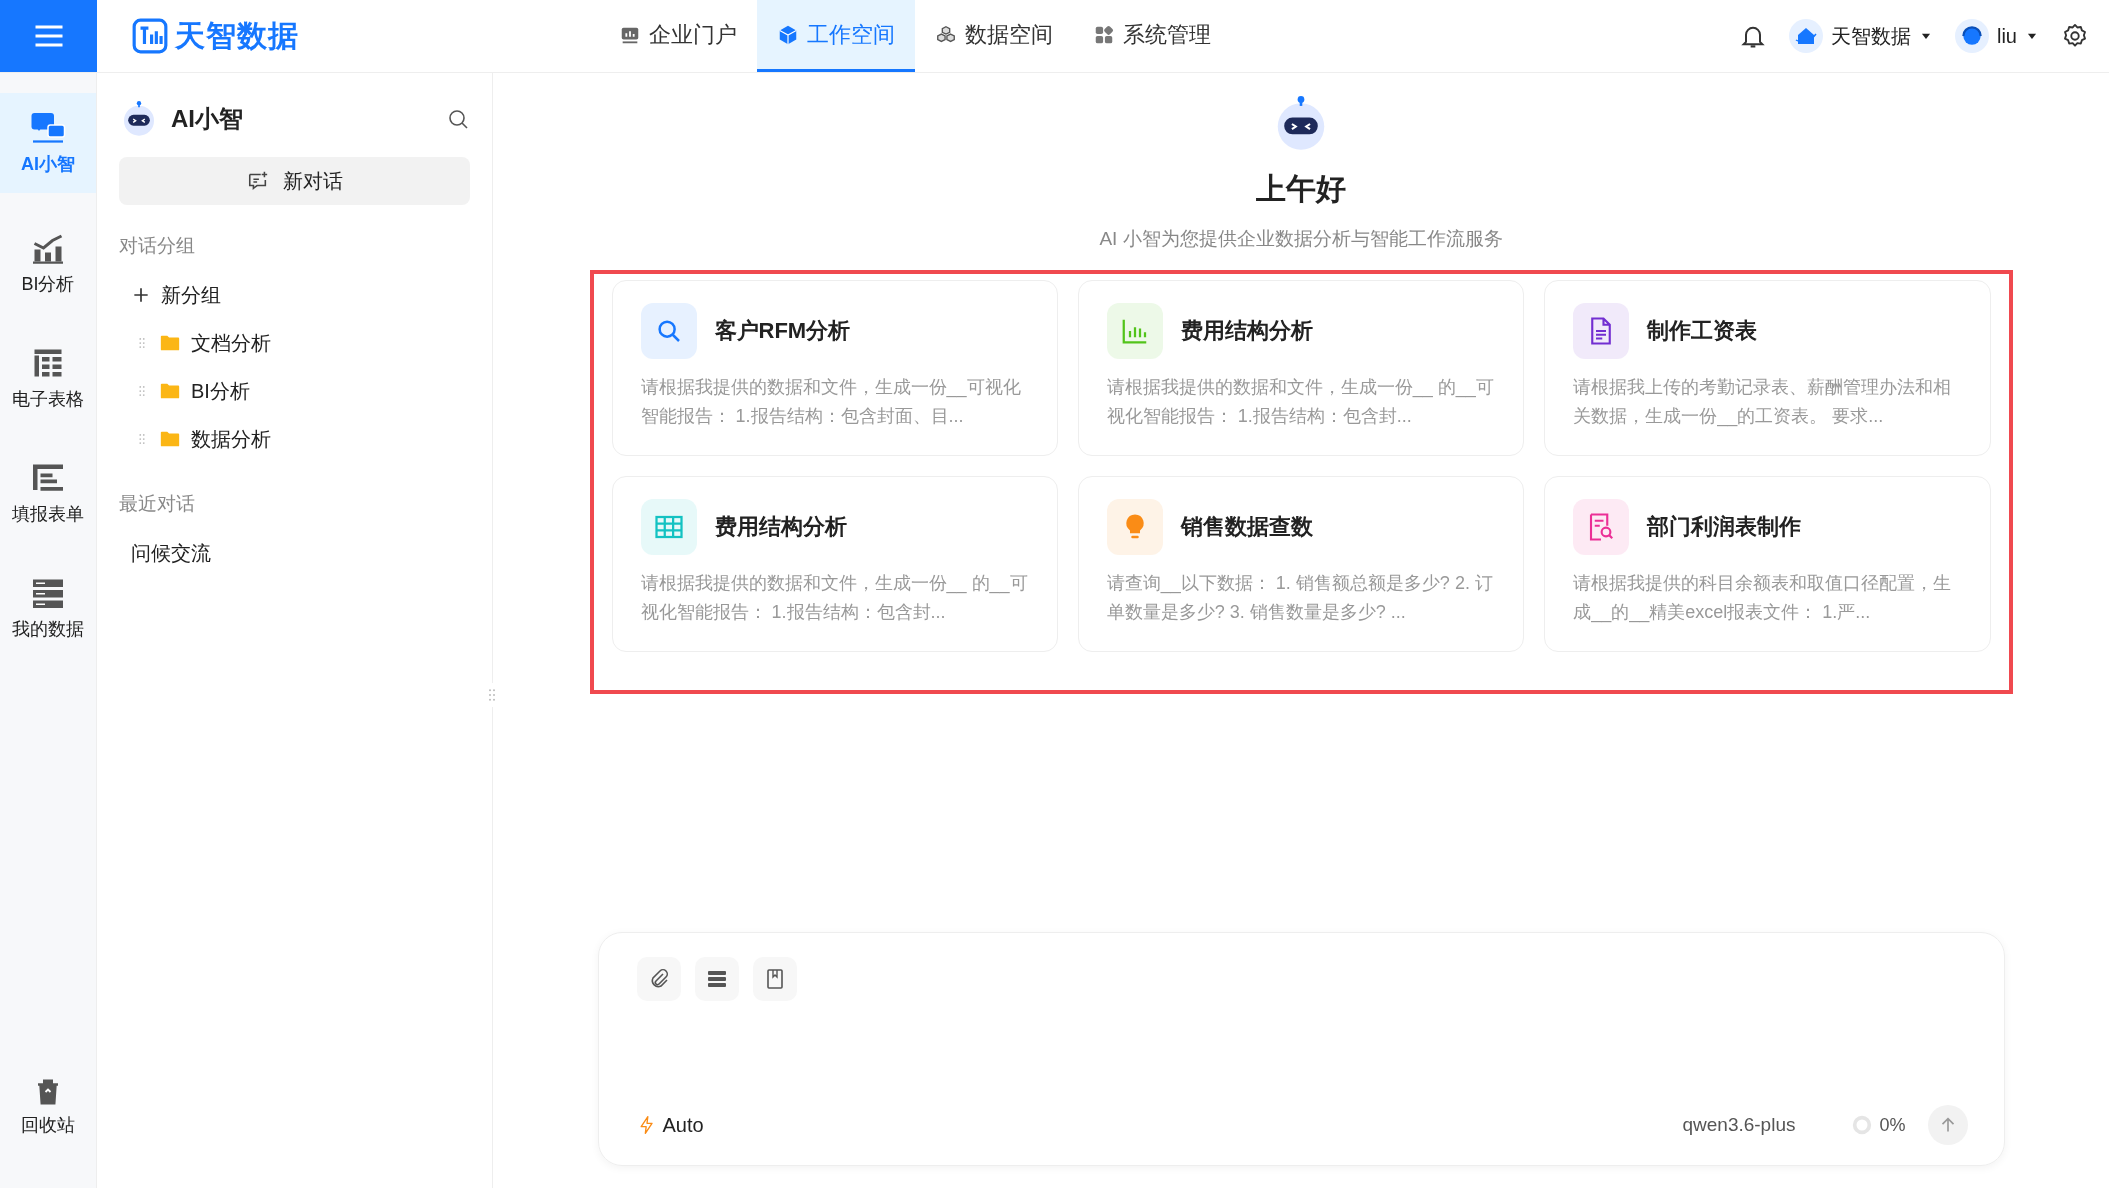 Image resolution: width=2109 pixels, height=1188 pixels. I want to click on chat-plus-icon, so click(257, 181).